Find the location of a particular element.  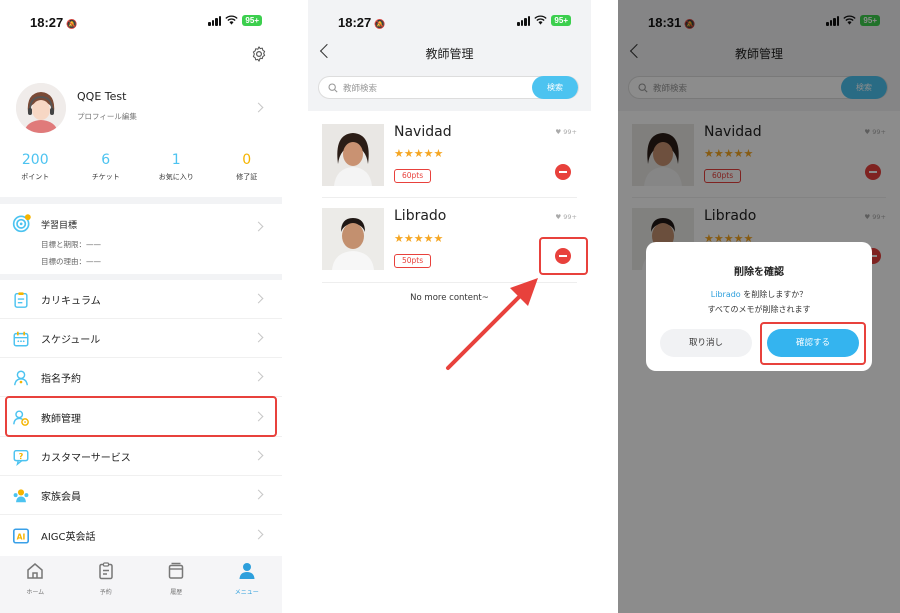

dialog-message: Librado を削除しますか？ is located at coordinates (759, 294).